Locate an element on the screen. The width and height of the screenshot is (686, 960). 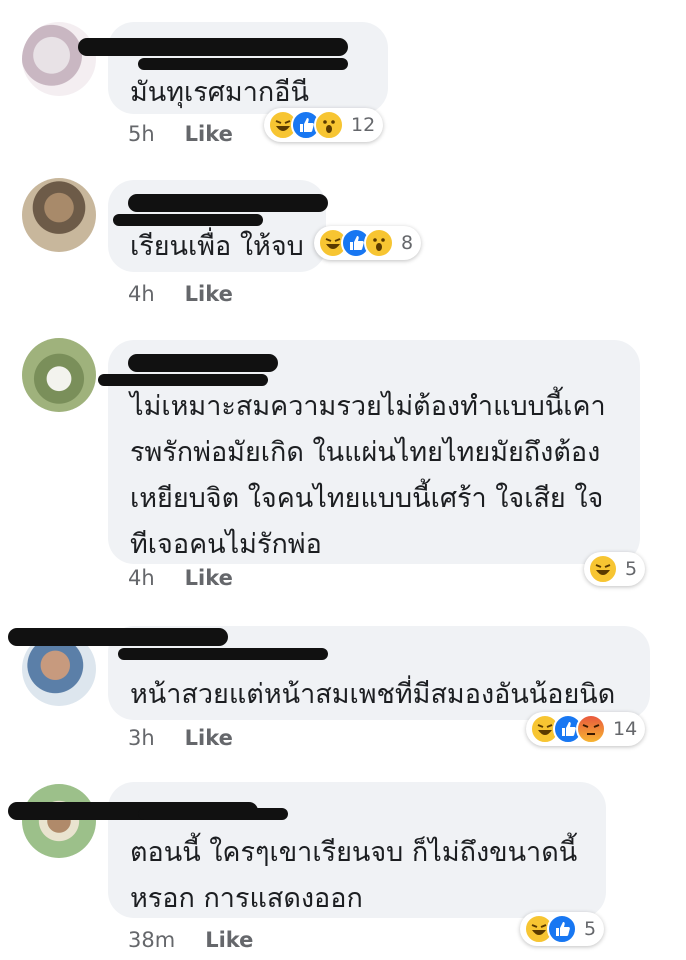
reaction-summary: 12 is located at coordinates (324, 125).